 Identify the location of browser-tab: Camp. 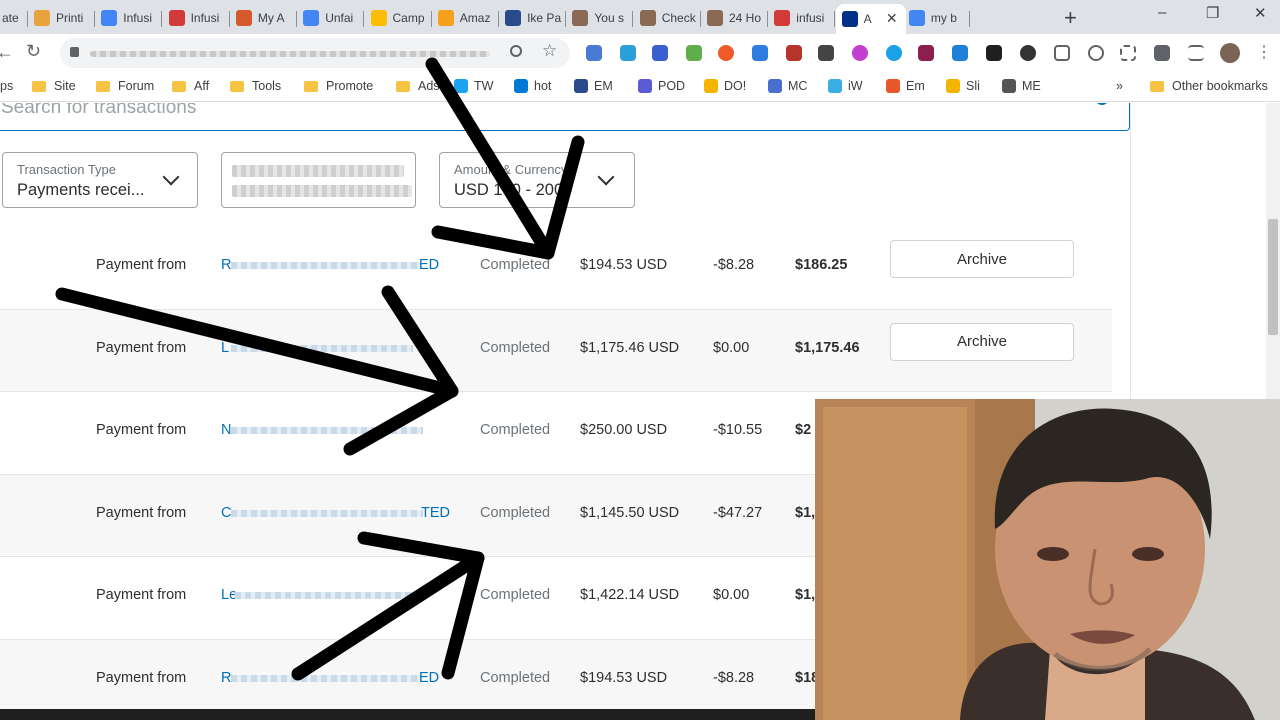
(398, 18).